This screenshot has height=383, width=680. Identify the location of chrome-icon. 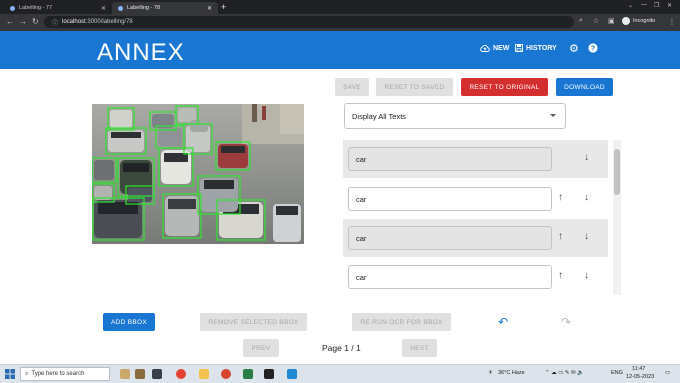
(181, 374).